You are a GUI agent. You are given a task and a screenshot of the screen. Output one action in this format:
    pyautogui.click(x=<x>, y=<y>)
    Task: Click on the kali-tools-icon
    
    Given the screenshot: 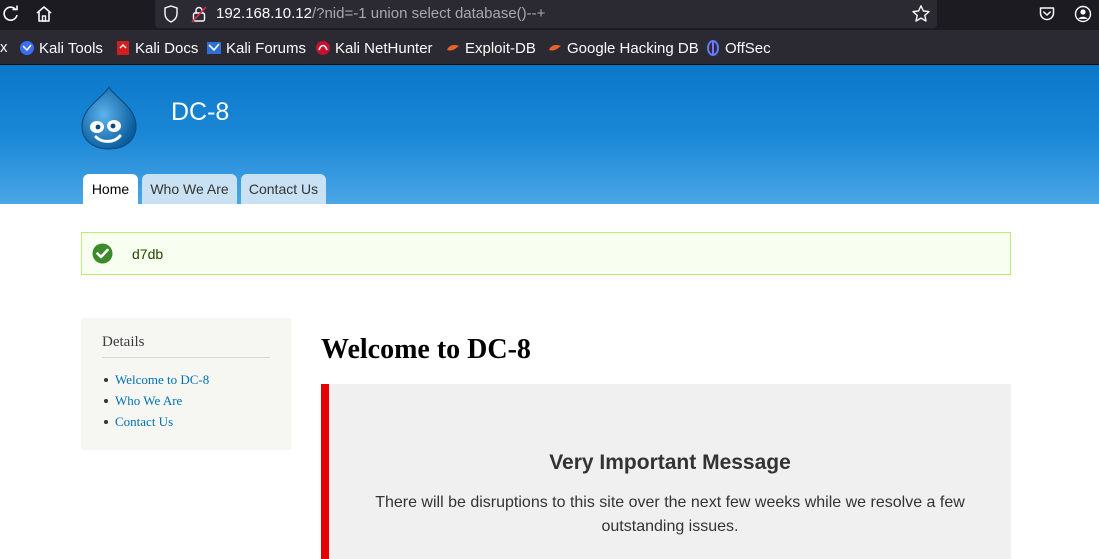 What is the action you would take?
    pyautogui.click(x=27, y=48)
    